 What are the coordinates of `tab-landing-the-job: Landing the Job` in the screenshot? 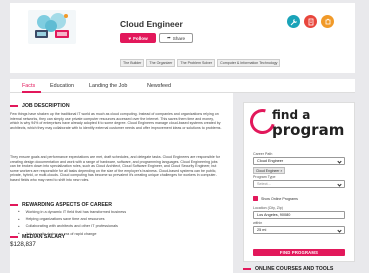 It's located at (108, 86).